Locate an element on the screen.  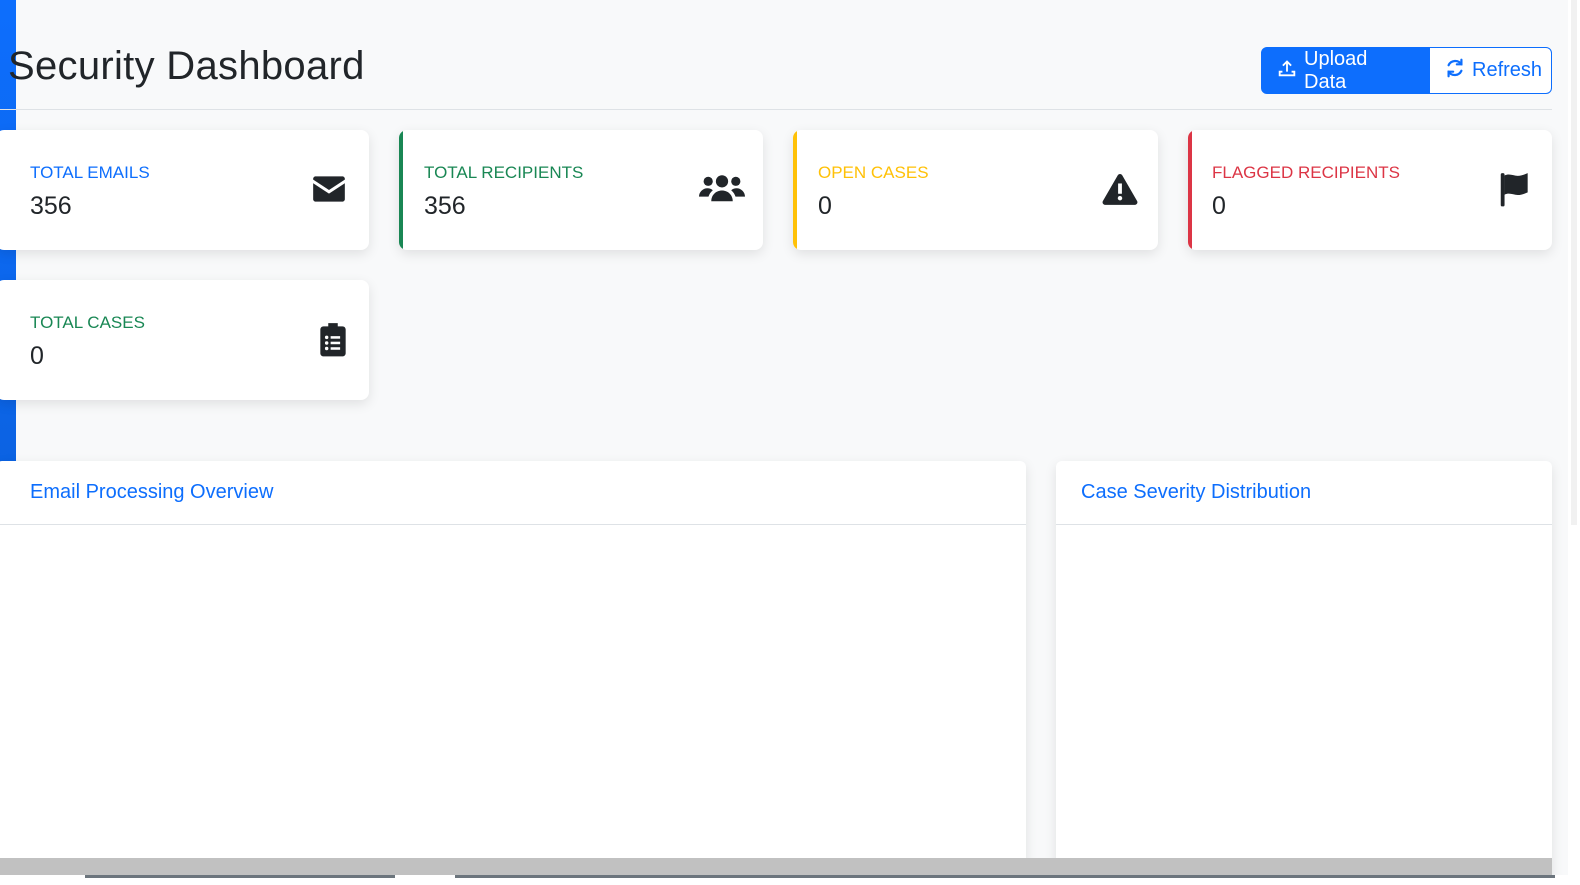
stat-card-total-cases: TOTAL CASES 0 is located at coordinates (184, 340).